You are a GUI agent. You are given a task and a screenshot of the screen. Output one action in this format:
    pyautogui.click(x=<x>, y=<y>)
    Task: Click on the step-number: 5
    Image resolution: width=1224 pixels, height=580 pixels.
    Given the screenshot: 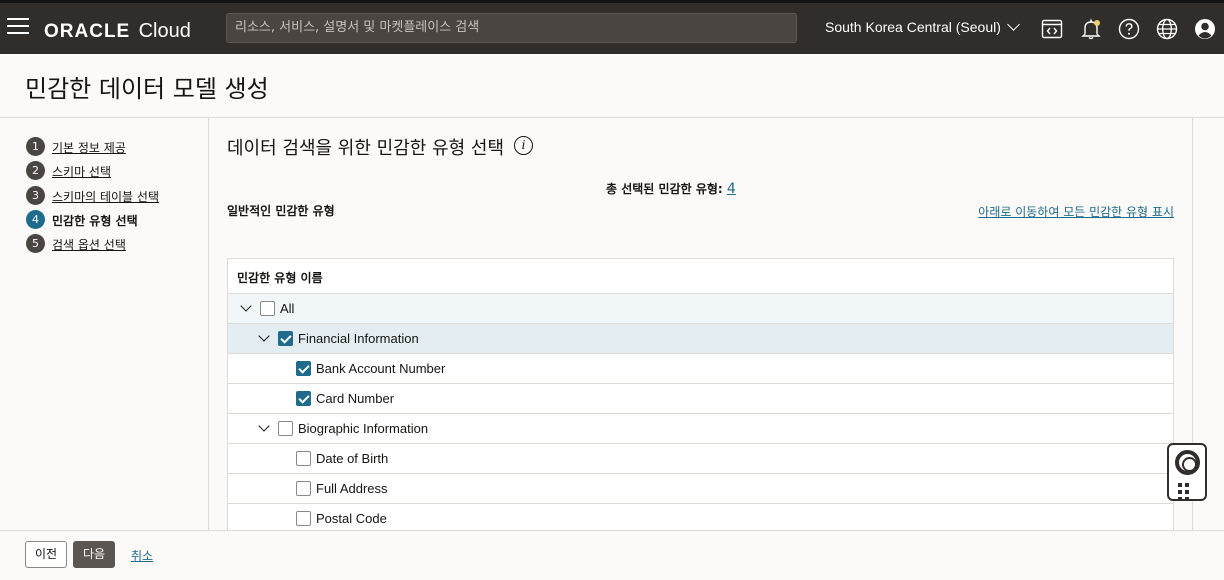 What is the action you would take?
    pyautogui.click(x=35, y=243)
    